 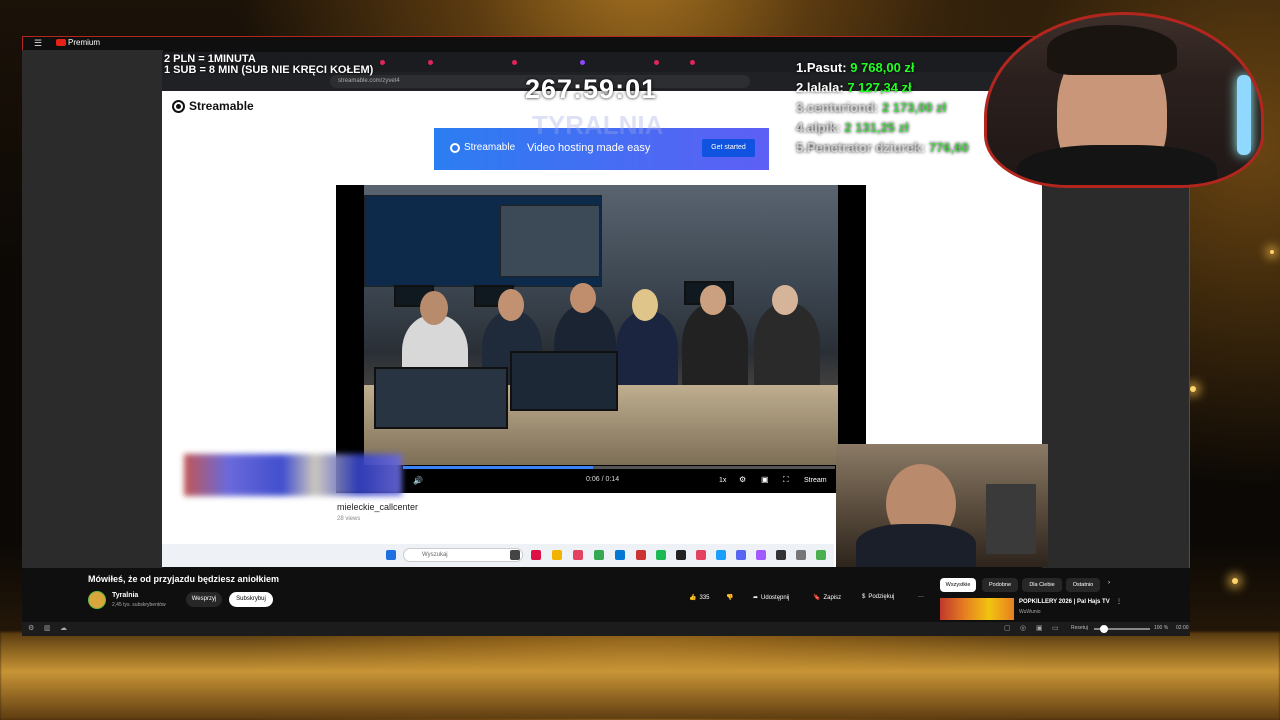 I want to click on panel-icon: ▥, so click(x=47, y=628).